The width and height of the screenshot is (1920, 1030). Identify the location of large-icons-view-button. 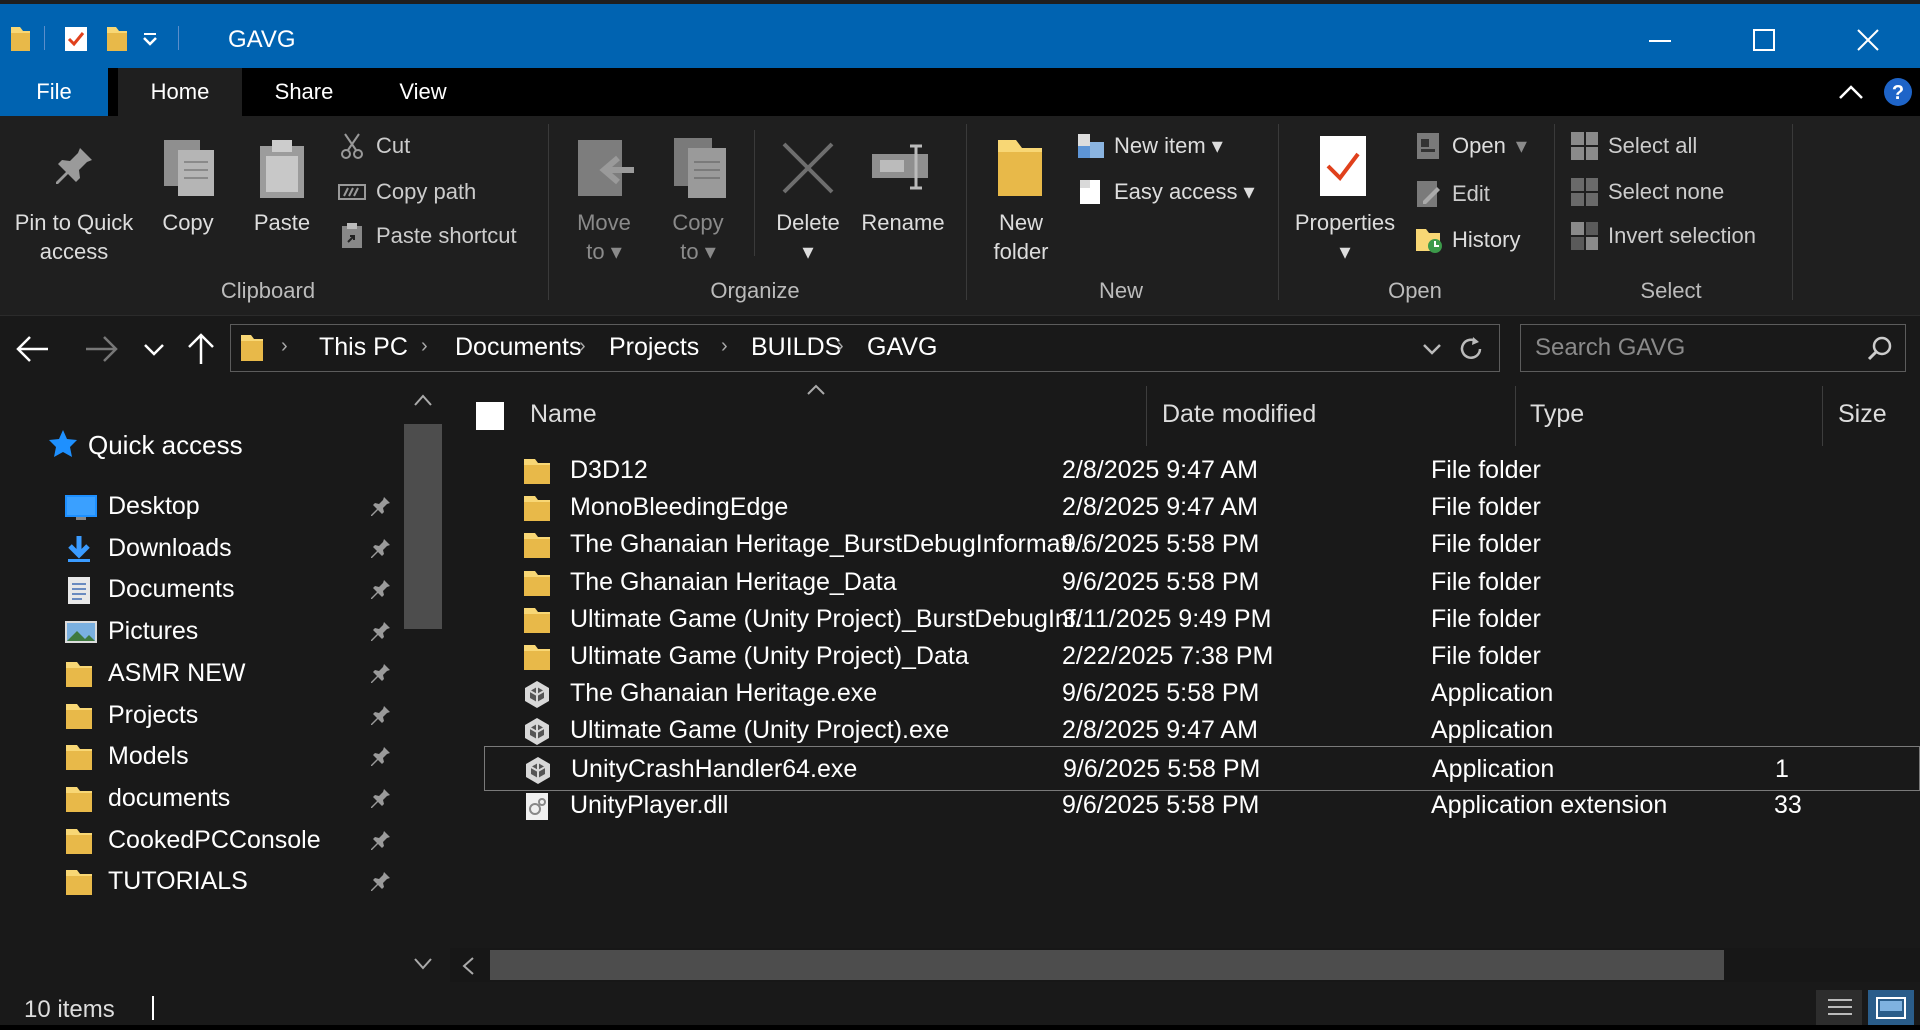
(1891, 1007).